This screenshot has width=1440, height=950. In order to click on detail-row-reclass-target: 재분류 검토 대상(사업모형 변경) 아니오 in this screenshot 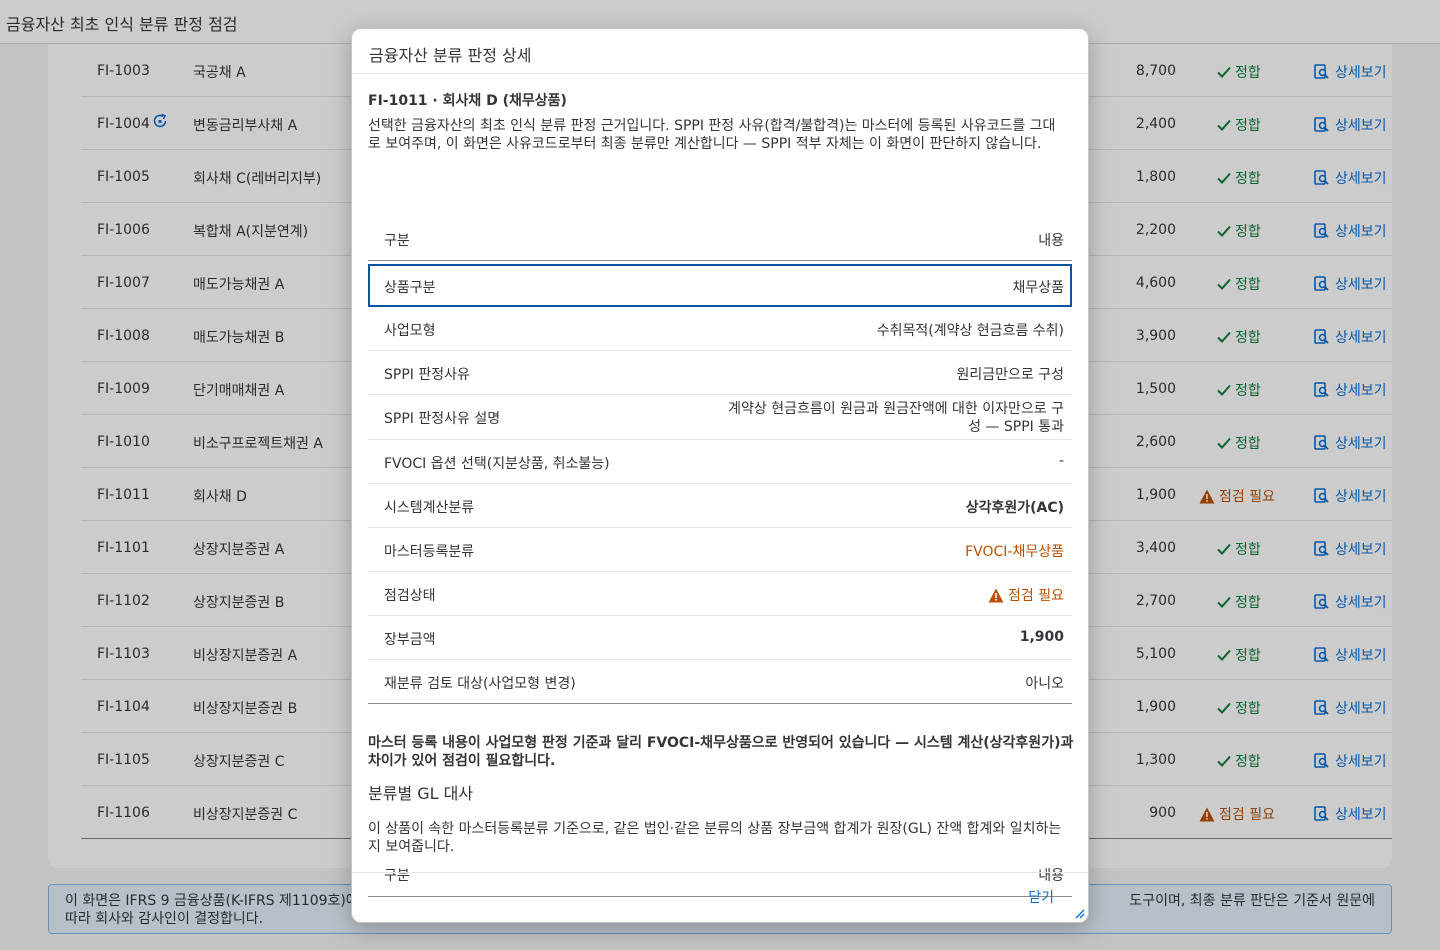, I will do `click(720, 682)`.